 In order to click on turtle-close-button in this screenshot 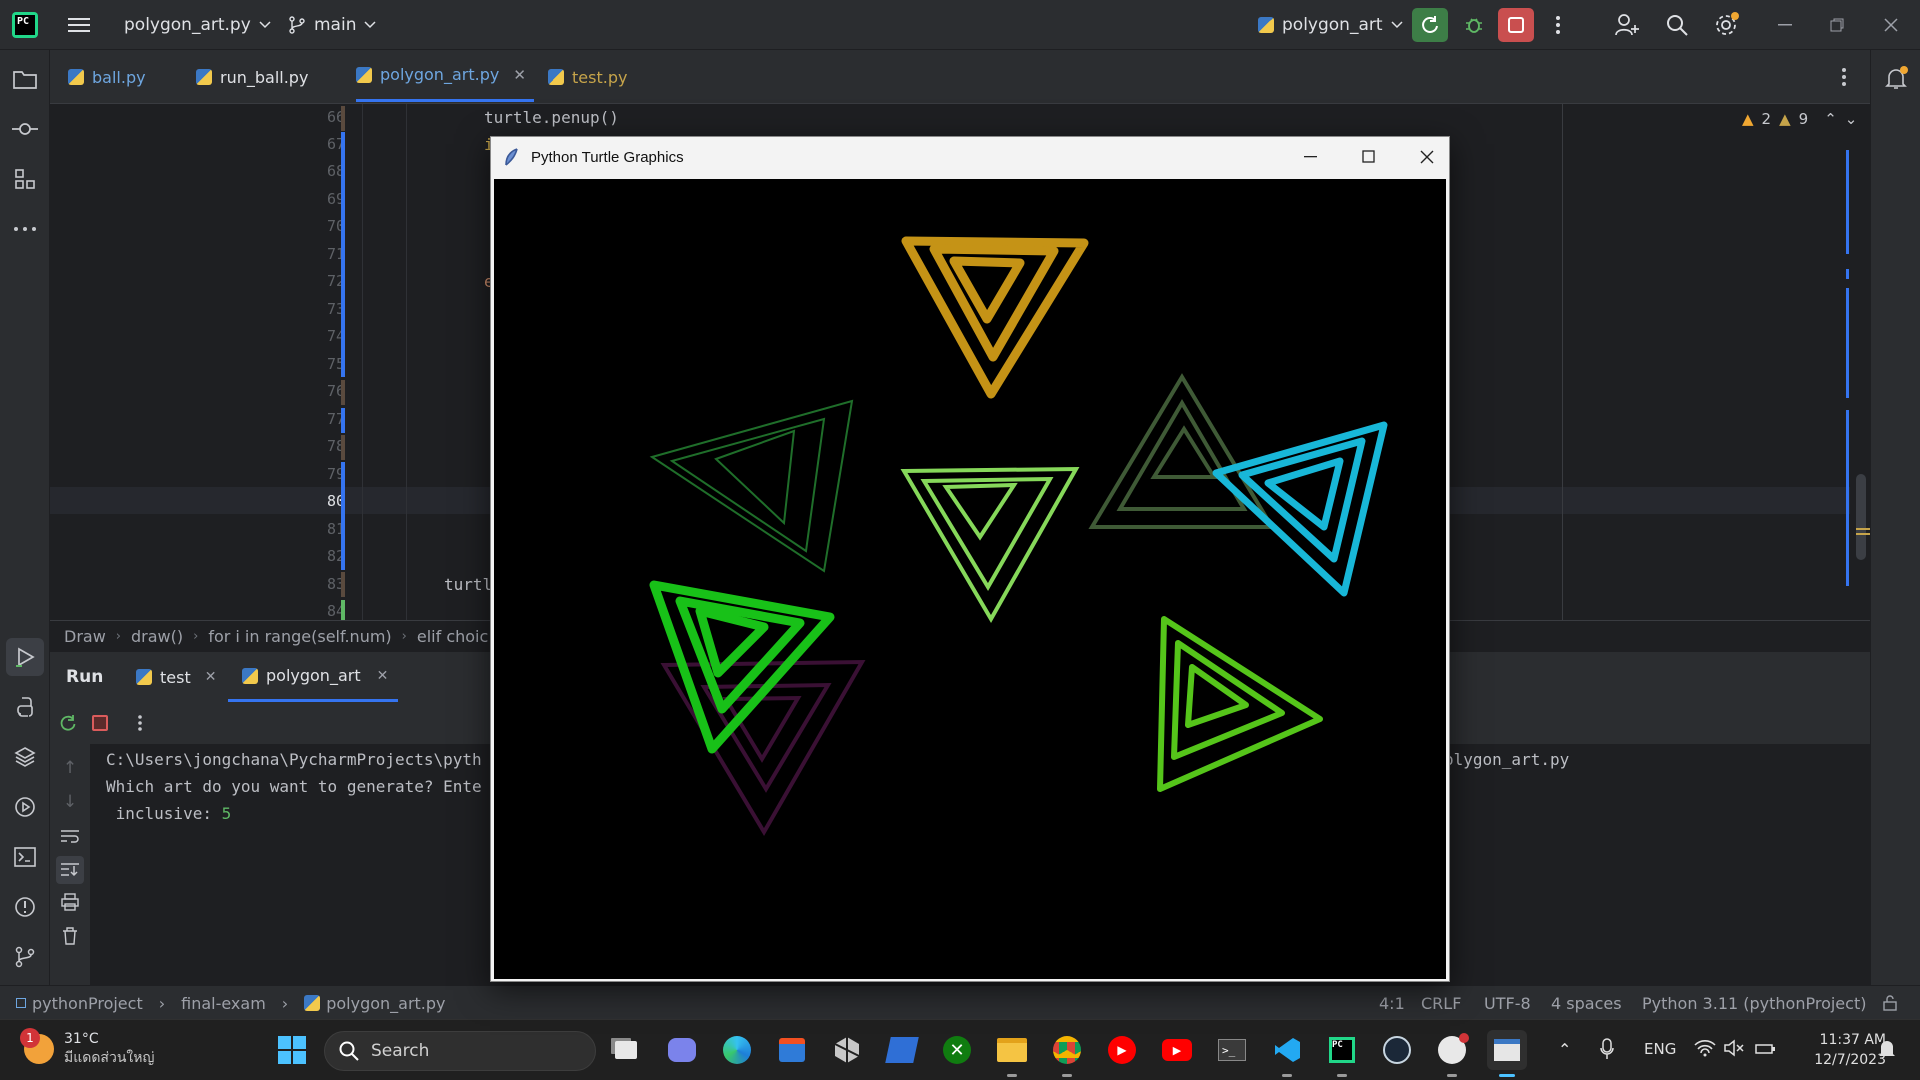, I will do `click(1427, 157)`.